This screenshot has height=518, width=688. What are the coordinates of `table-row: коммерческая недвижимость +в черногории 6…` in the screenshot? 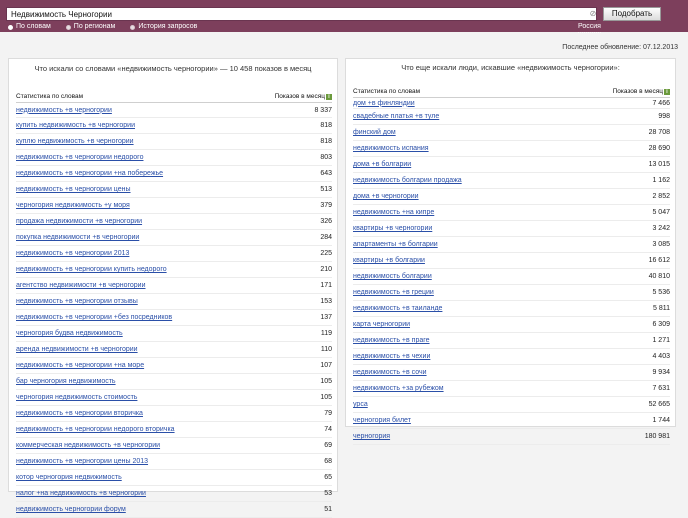 It's located at (174, 446).